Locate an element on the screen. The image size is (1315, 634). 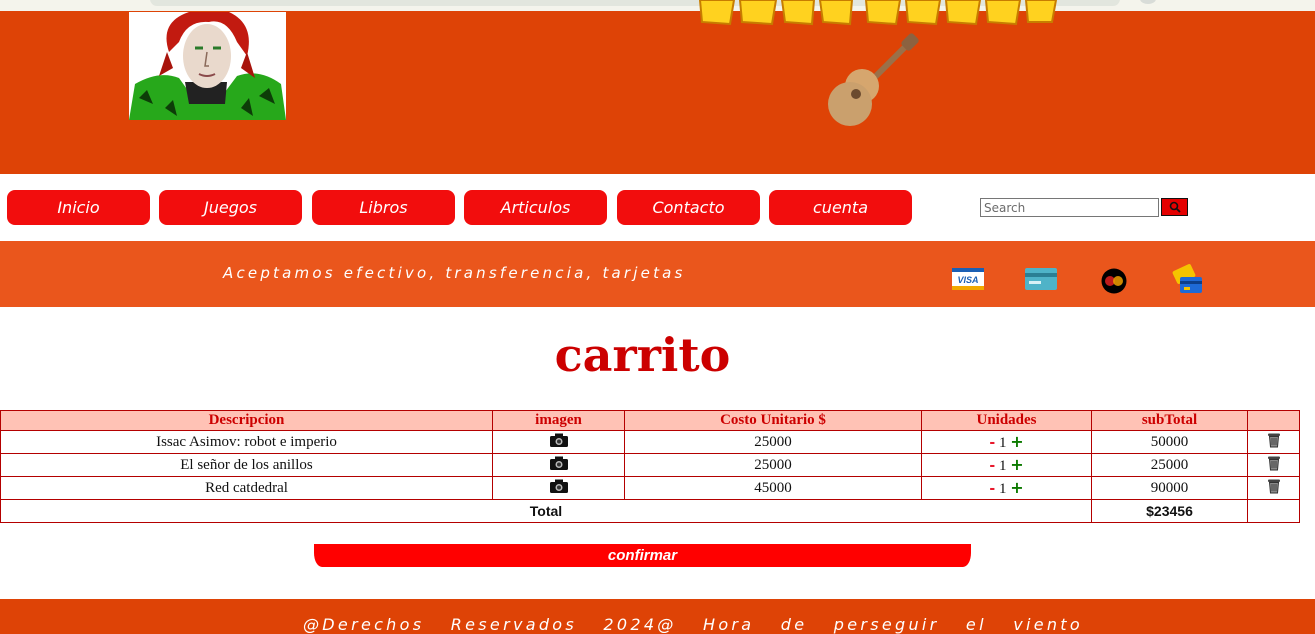
visa-card-icon: VISA is located at coordinates (968, 279).